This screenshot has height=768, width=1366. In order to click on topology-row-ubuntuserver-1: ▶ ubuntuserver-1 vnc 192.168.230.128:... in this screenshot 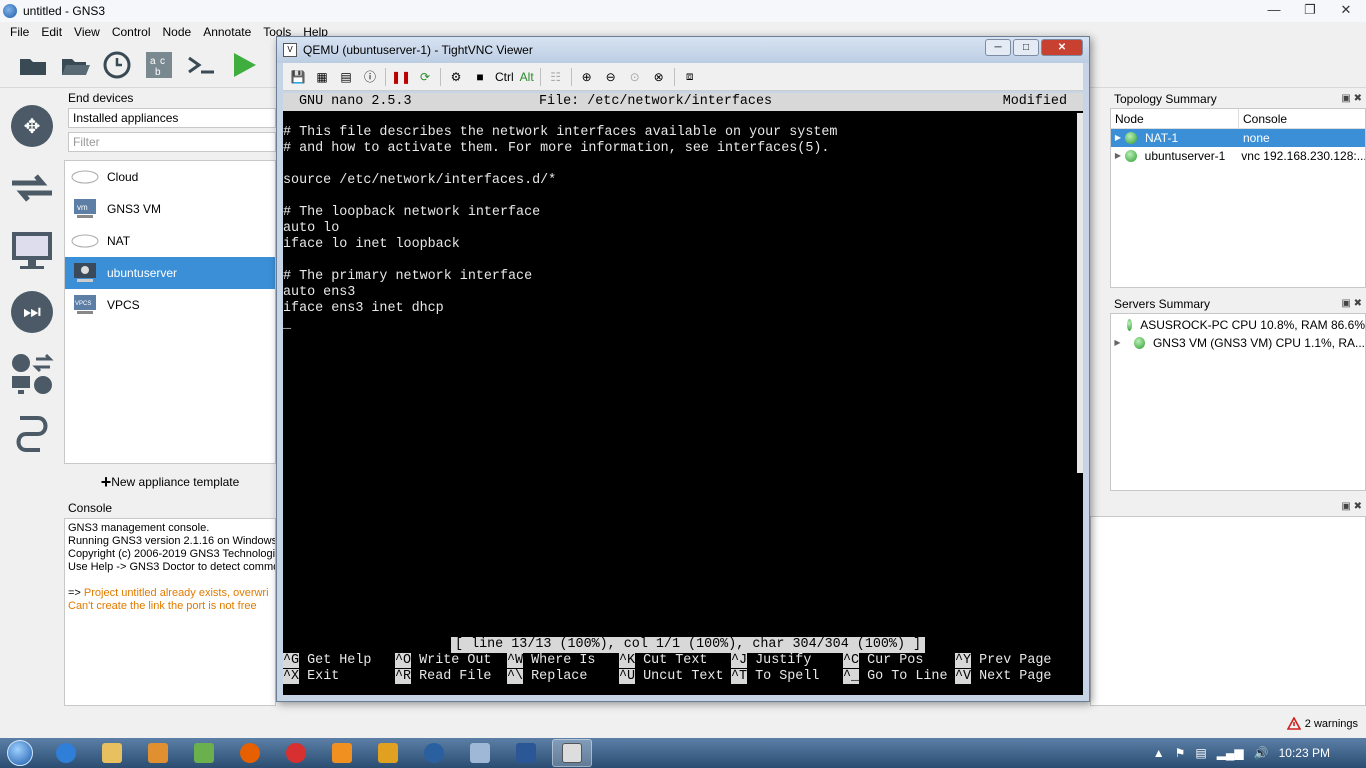, I will do `click(1238, 156)`.